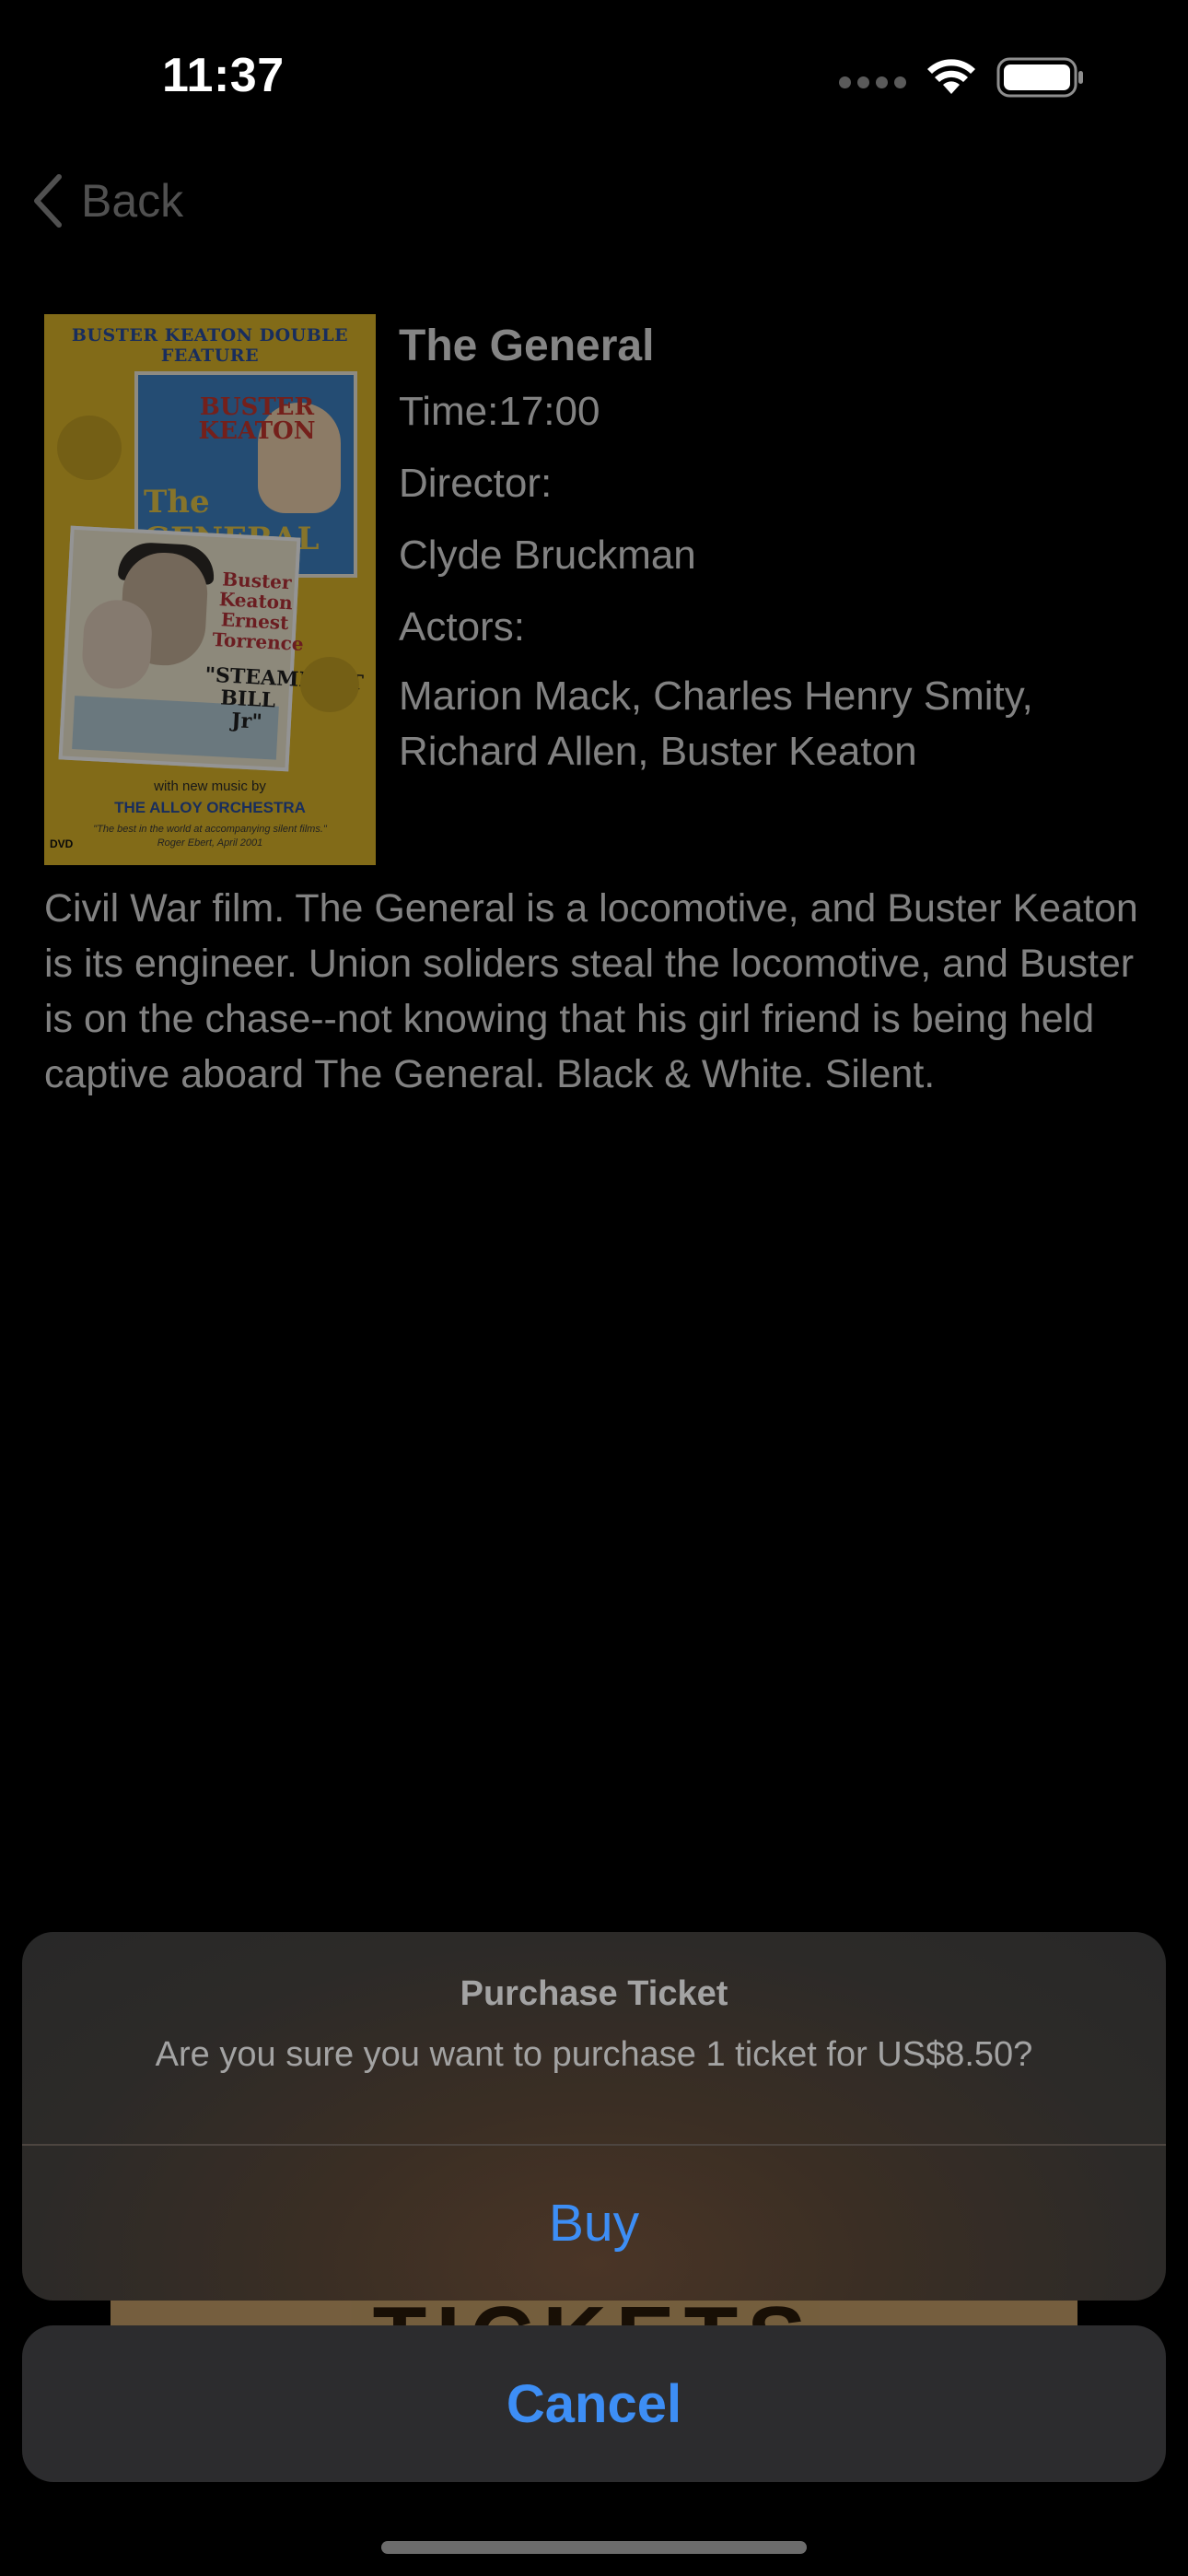 This screenshot has width=1188, height=2576. Describe the element at coordinates (594, 2403) in the screenshot. I see `cancel-button: Cancel` at that location.